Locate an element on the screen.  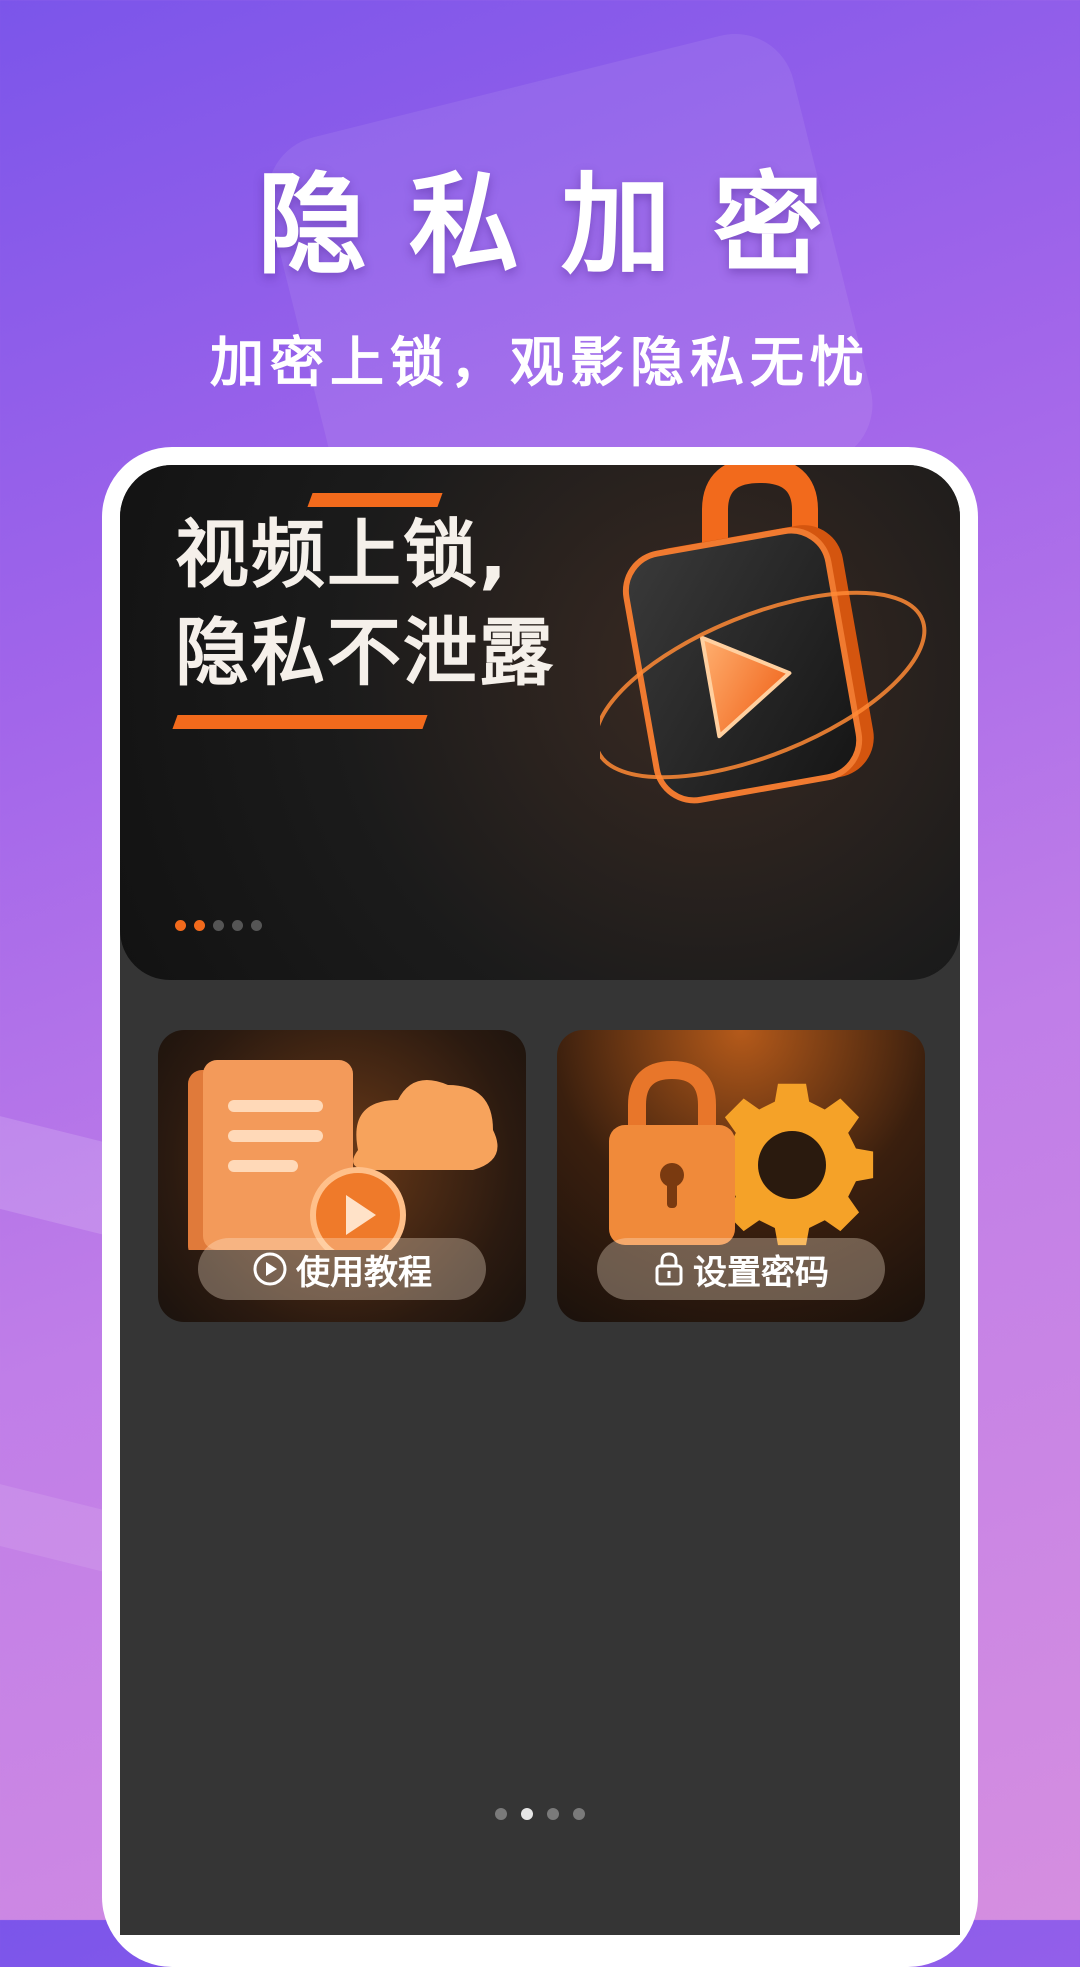
set-password-card: 设置密码 is located at coordinates (741, 1176).